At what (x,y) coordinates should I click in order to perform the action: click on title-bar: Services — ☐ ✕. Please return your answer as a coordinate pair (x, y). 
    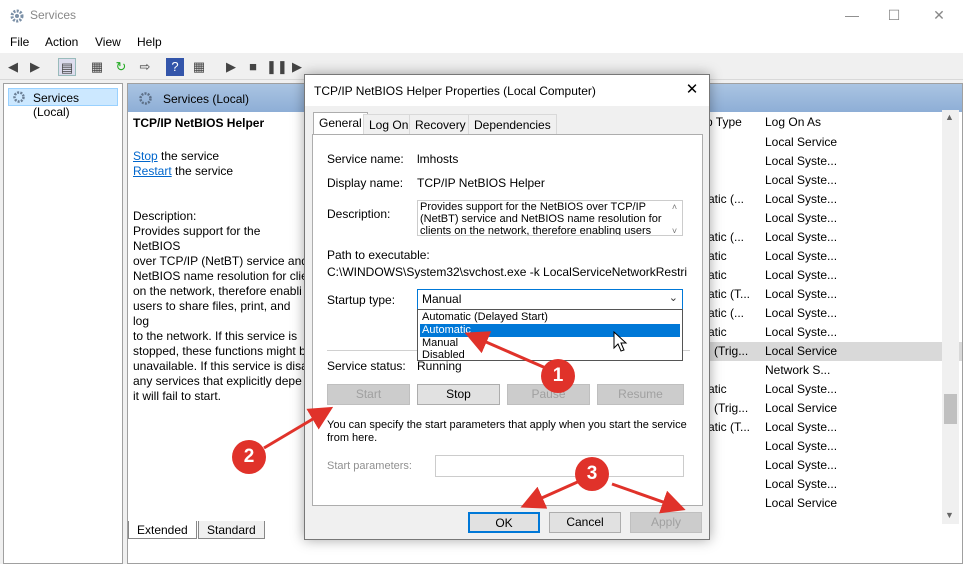
    Looking at the image, I should click on (481, 15).